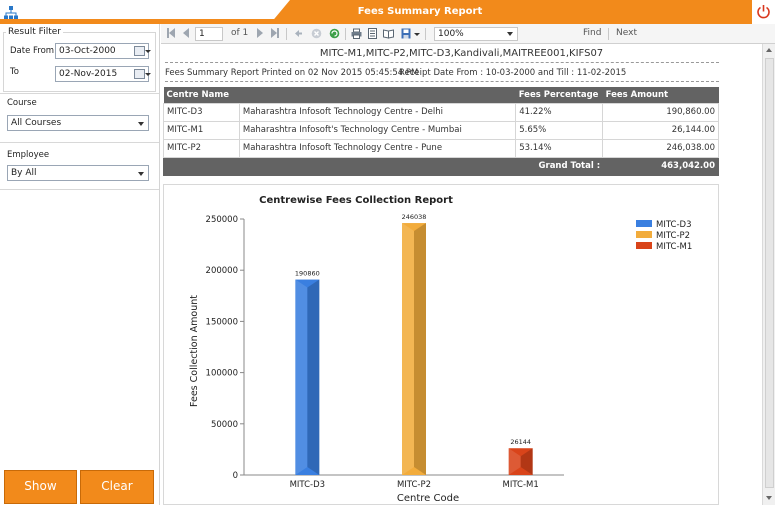 The height and width of the screenshot is (505, 775). I want to click on bar-value-label: 246038, so click(414, 217).